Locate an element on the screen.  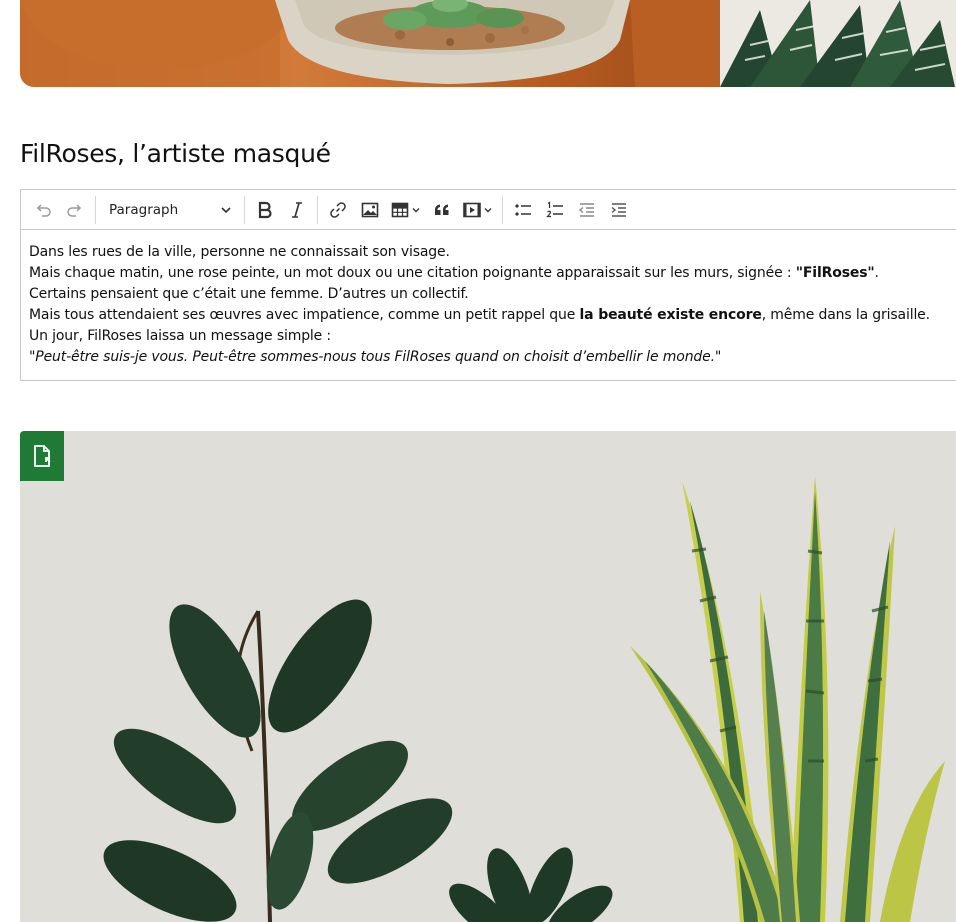
editor-toolbar: Paragraph is located at coordinates (488, 210).